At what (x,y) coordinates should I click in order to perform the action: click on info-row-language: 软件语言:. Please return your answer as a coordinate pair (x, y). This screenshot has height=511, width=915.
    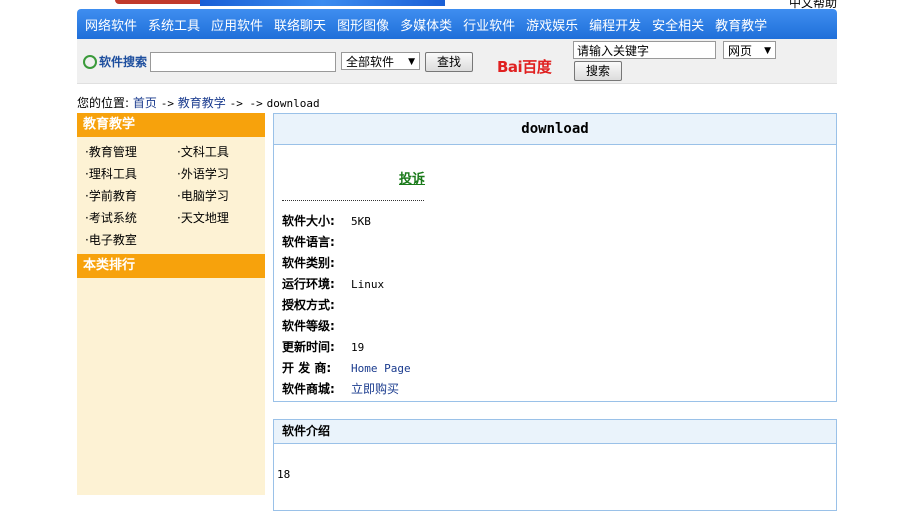
    Looking at the image, I should click on (308, 242).